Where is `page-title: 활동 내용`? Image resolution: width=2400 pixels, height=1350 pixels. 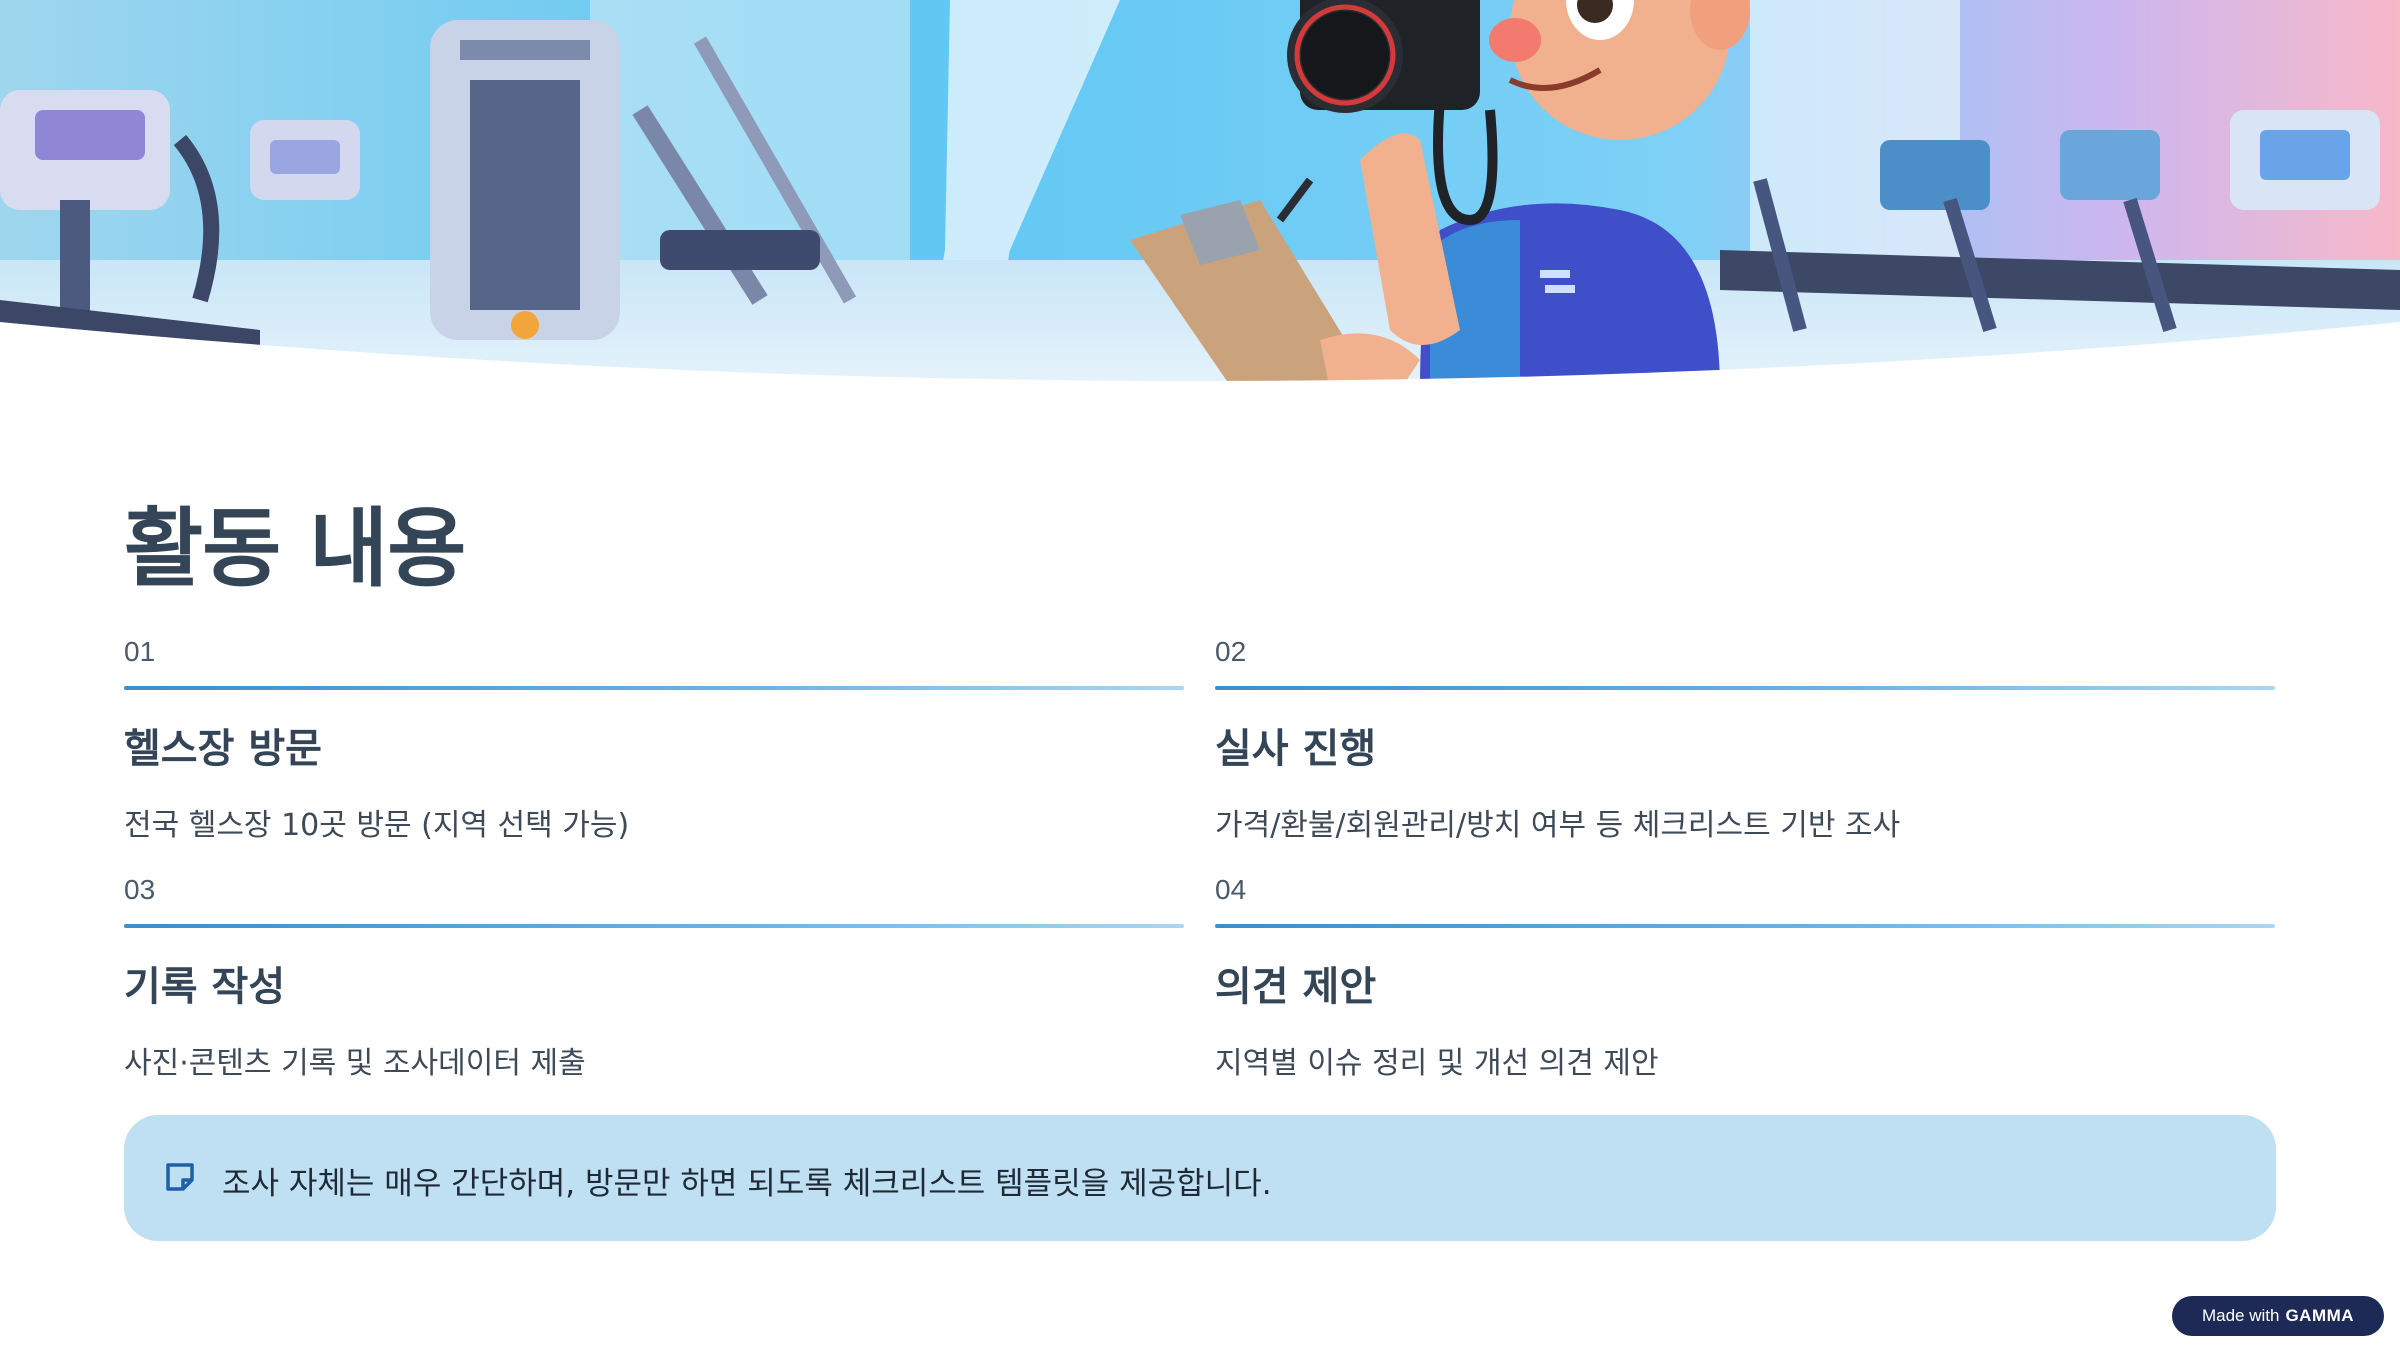
page-title: 활동 내용 is located at coordinates (295, 549).